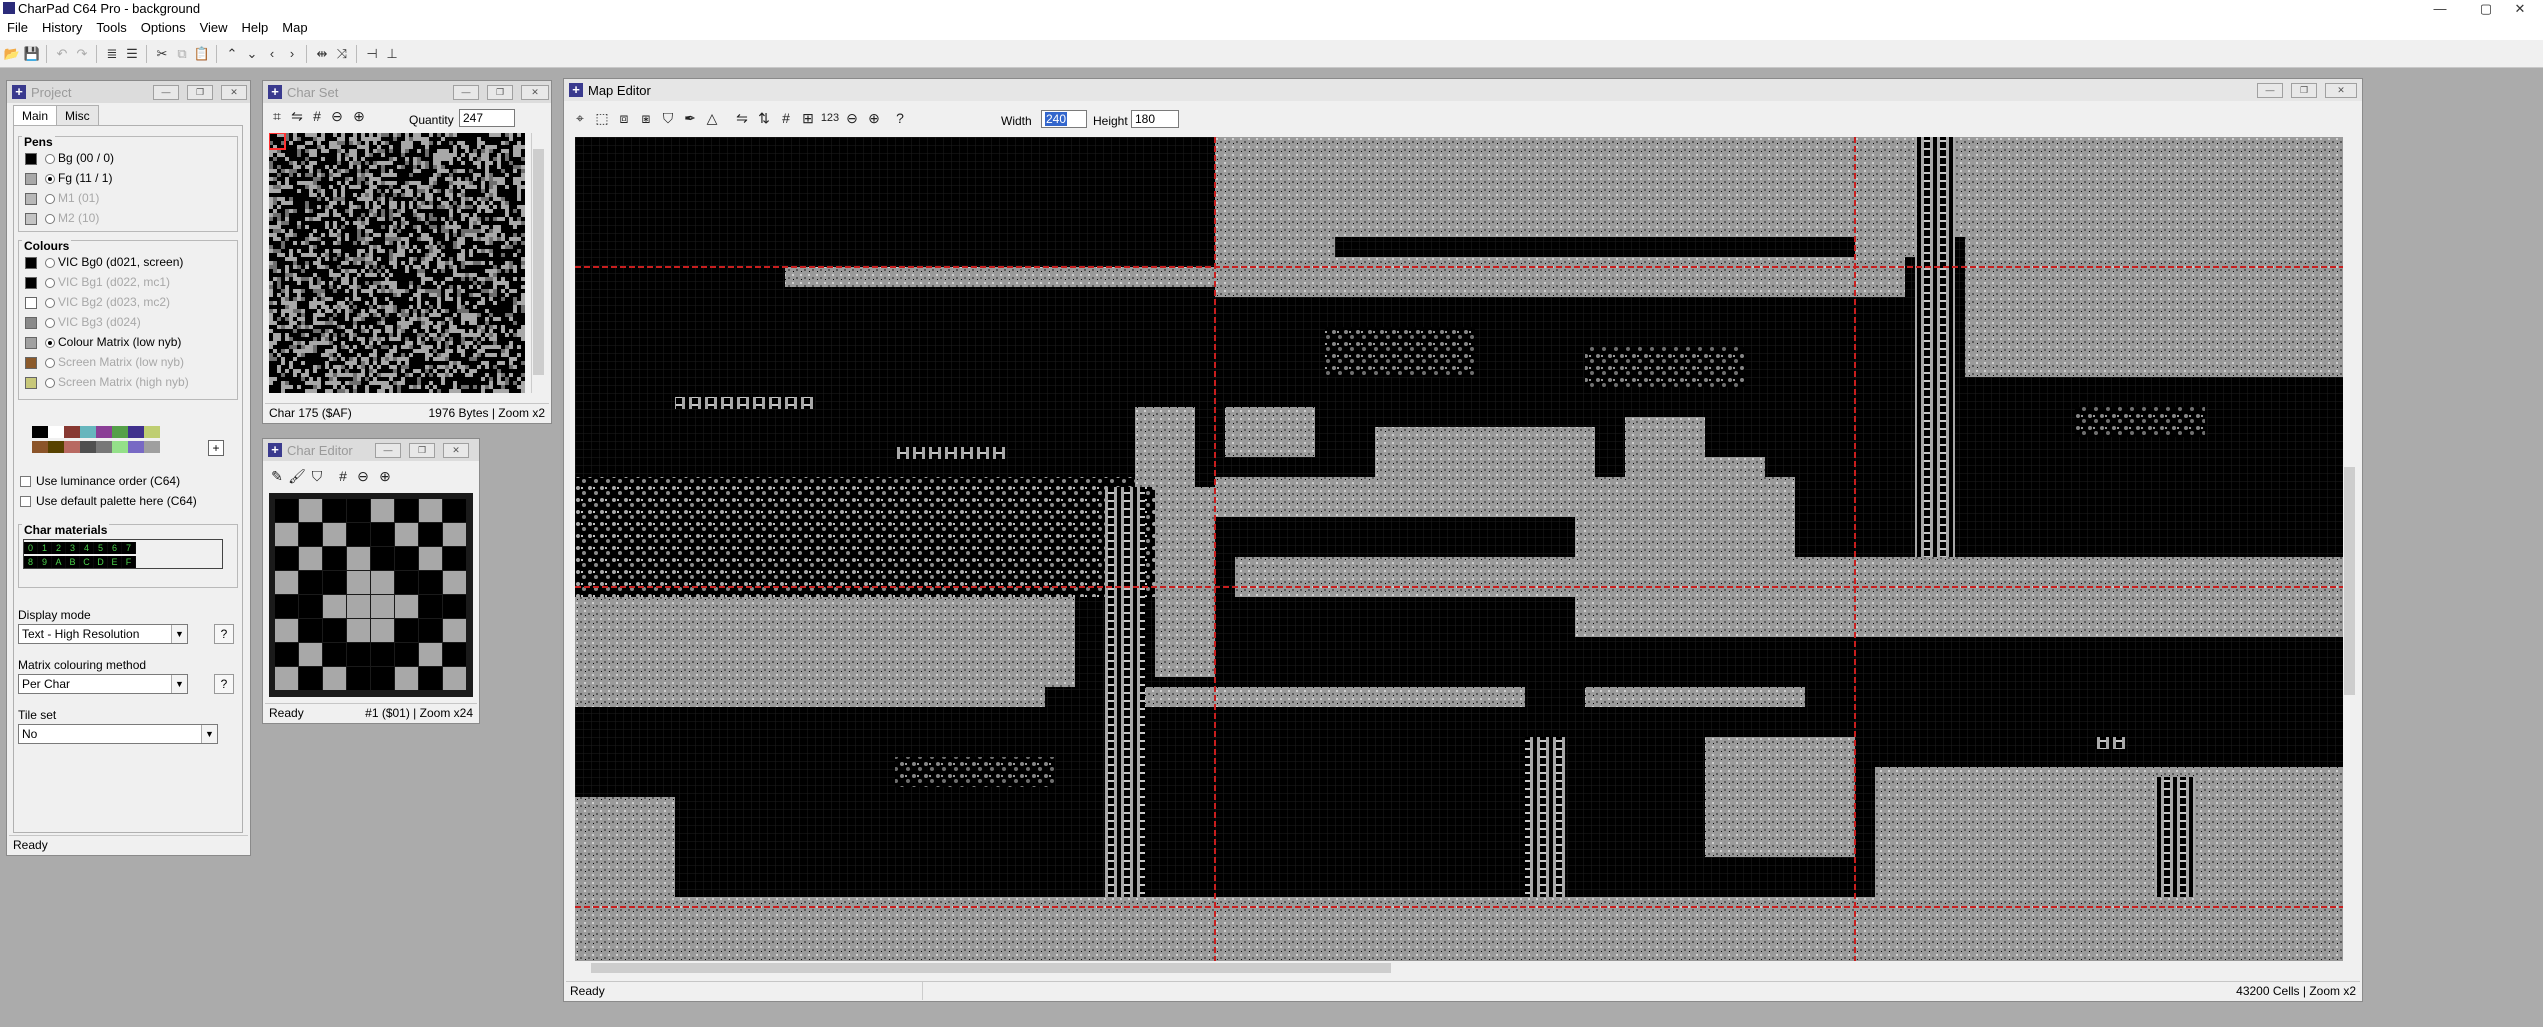  Describe the element at coordinates (2341, 90) in the screenshot. I see `map-editor-close-button: ✕` at that location.